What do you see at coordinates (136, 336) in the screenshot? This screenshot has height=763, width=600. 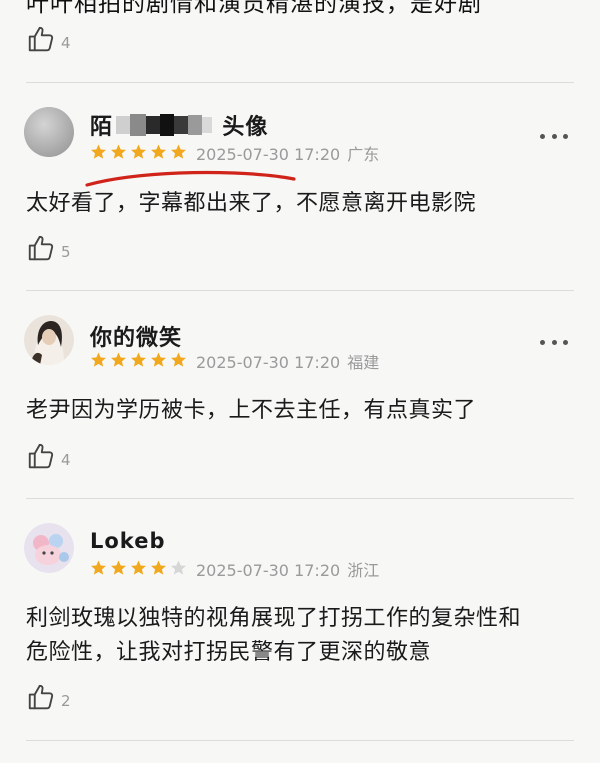 I see `username: 你的微笑` at bounding box center [136, 336].